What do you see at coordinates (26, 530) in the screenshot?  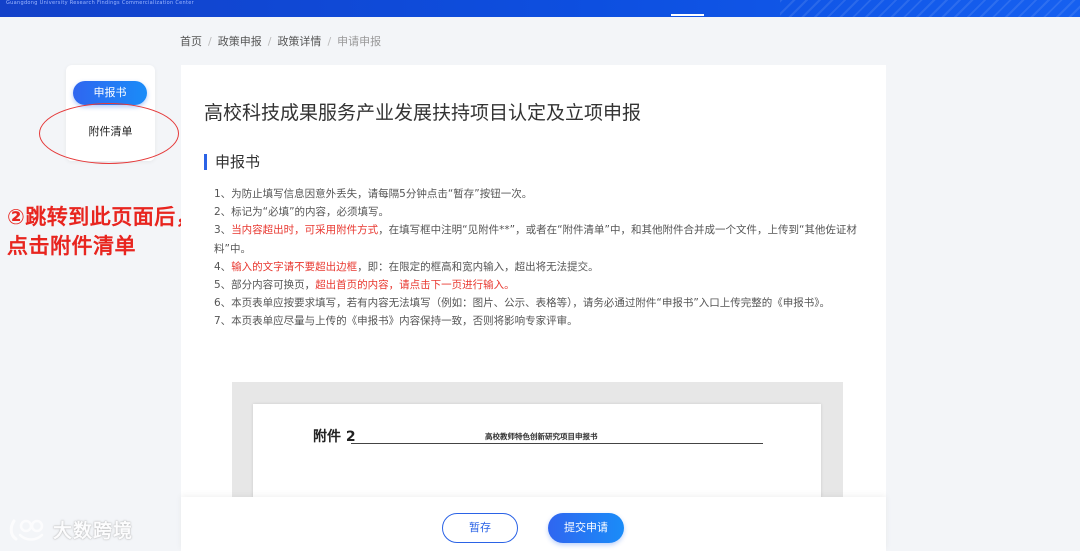 I see `watermark-logo-icon` at bounding box center [26, 530].